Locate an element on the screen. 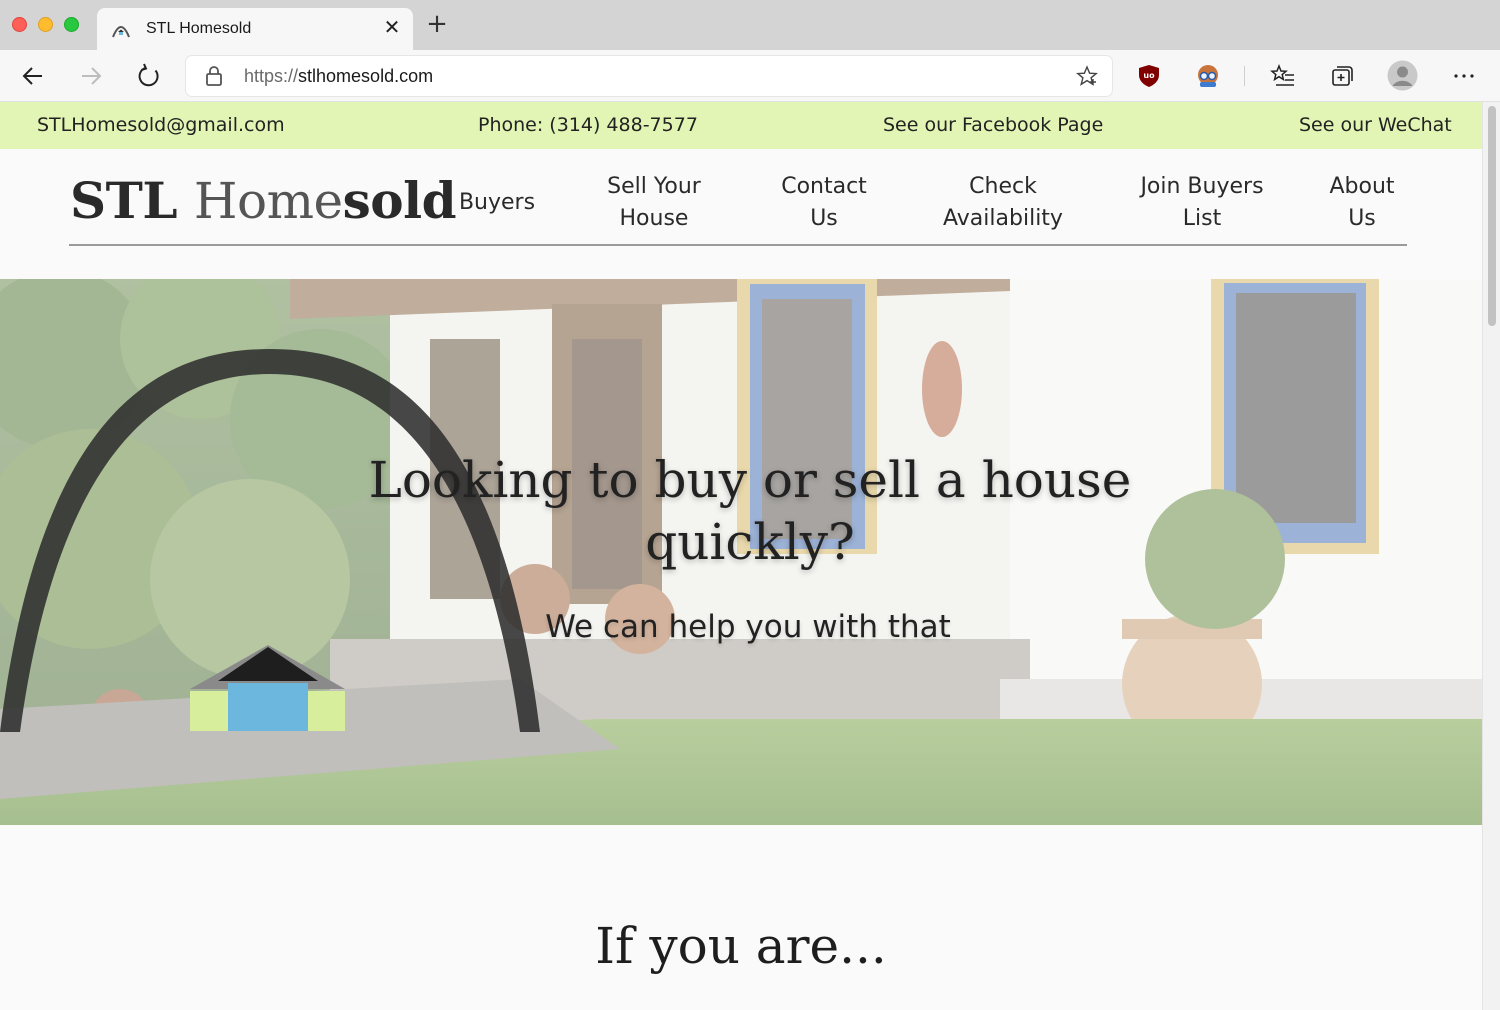  privacy-extension-icon is located at coordinates (1208, 76).